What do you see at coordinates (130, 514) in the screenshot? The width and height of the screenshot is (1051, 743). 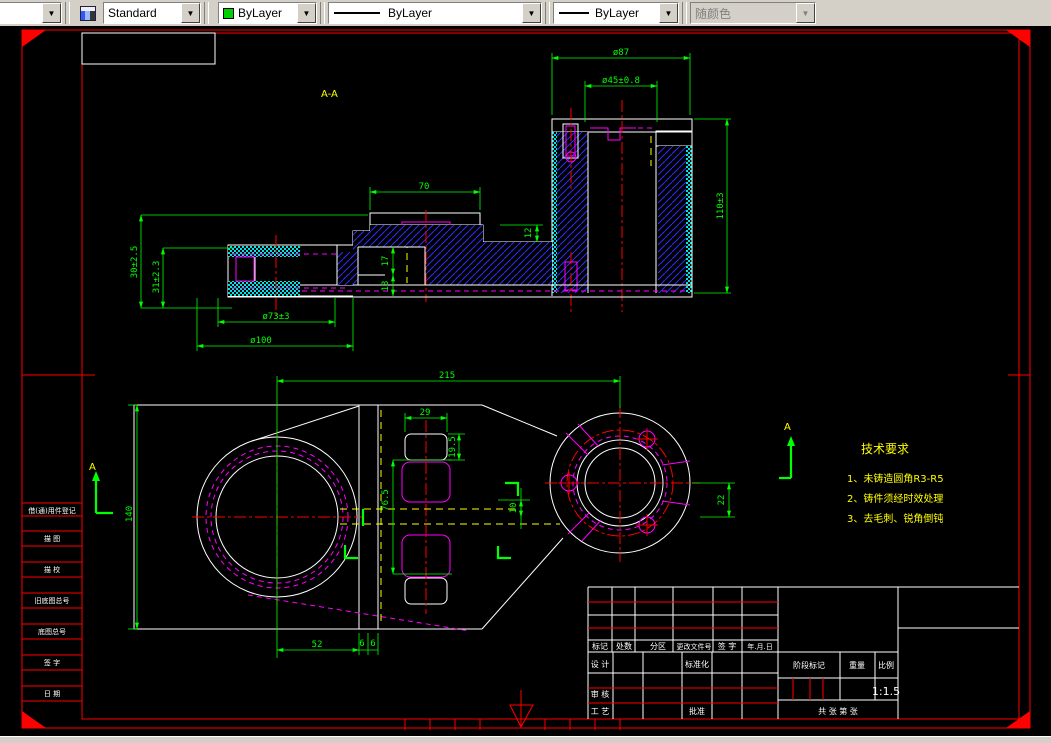 I see `dim-140: 140` at bounding box center [130, 514].